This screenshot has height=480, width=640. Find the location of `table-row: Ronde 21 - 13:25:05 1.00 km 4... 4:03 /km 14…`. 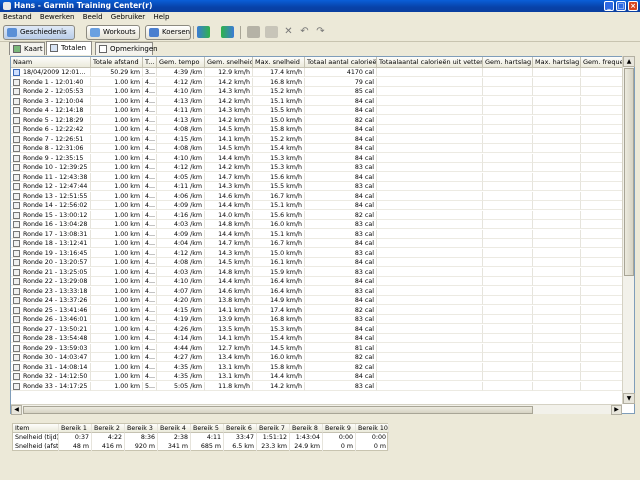

table-row: Ronde 21 - 13:25:05 1.00 km 4... 4:03 /km 14… is located at coordinates (322, 272).